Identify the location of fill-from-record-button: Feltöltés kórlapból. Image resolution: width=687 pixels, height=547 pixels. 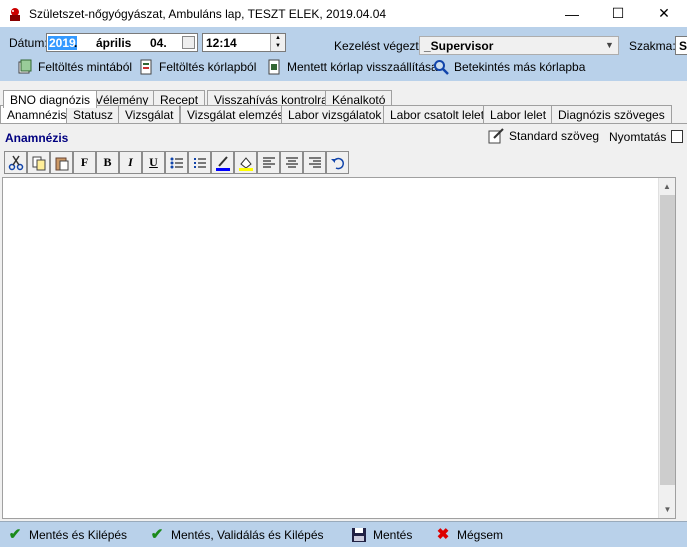
(197, 67).